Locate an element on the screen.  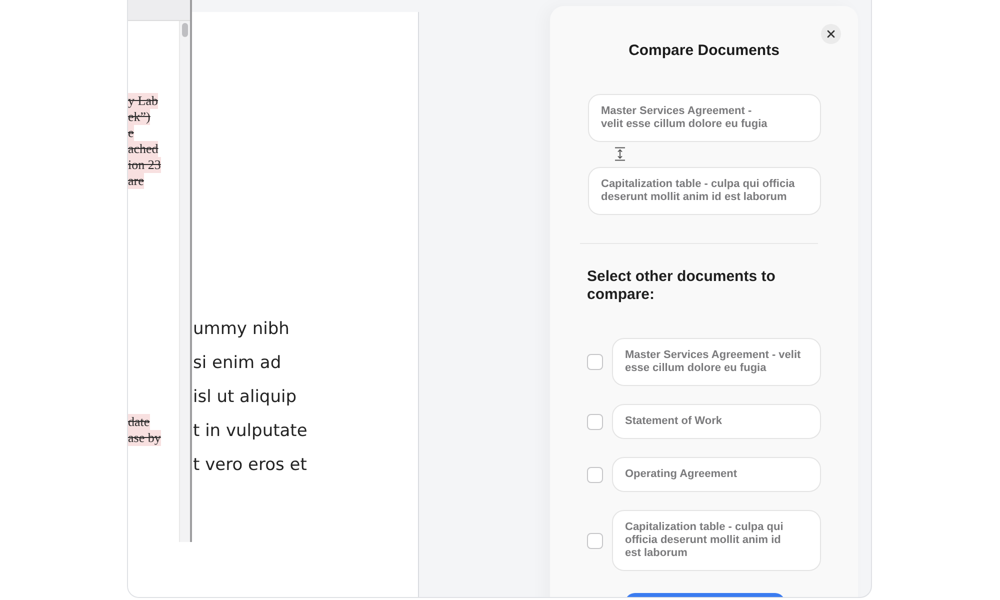
dialog-title: Compare Documents is located at coordinates (704, 51).